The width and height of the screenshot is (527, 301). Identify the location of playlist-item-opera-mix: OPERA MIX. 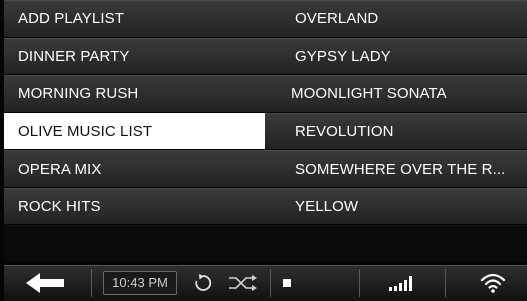
(134, 168).